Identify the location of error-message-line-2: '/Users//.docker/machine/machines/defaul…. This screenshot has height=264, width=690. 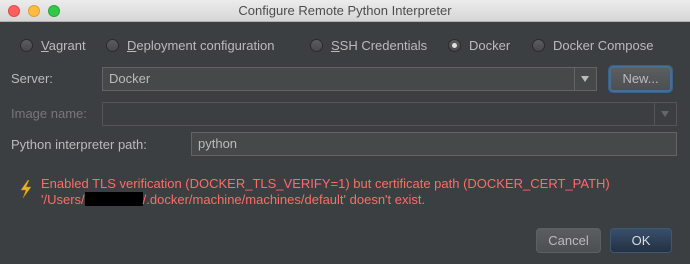
(233, 199).